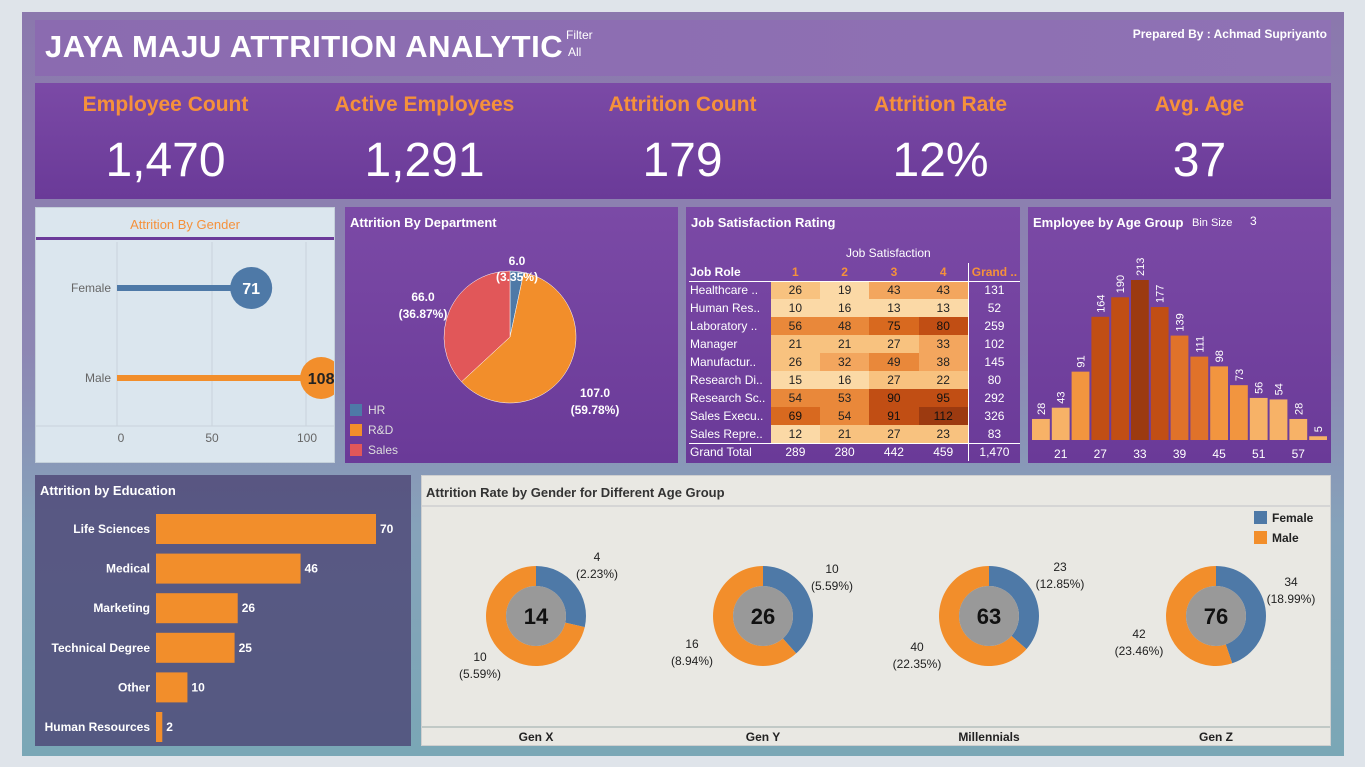 Image resolution: width=1365 pixels, height=767 pixels. I want to click on age-axis-tick: 39, so click(1180, 454).